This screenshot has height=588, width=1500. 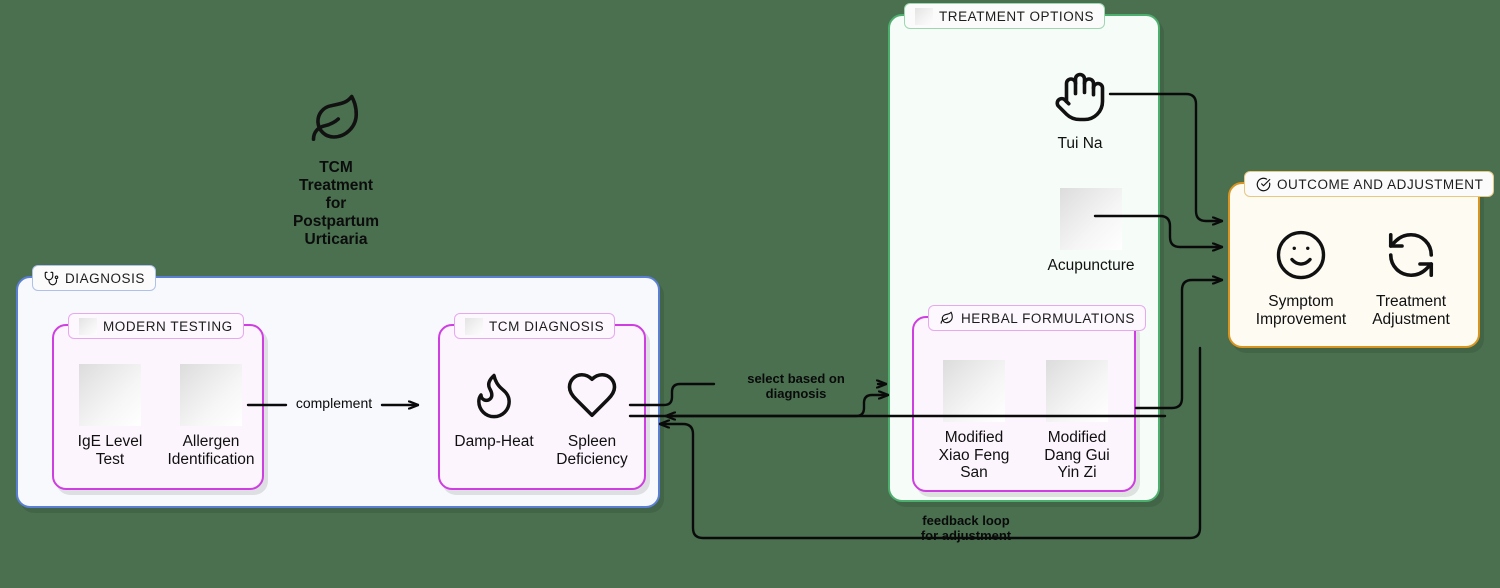 What do you see at coordinates (592, 450) in the screenshot?
I see `node-spleen-deficiency-label: Spleen Deficiency` at bounding box center [592, 450].